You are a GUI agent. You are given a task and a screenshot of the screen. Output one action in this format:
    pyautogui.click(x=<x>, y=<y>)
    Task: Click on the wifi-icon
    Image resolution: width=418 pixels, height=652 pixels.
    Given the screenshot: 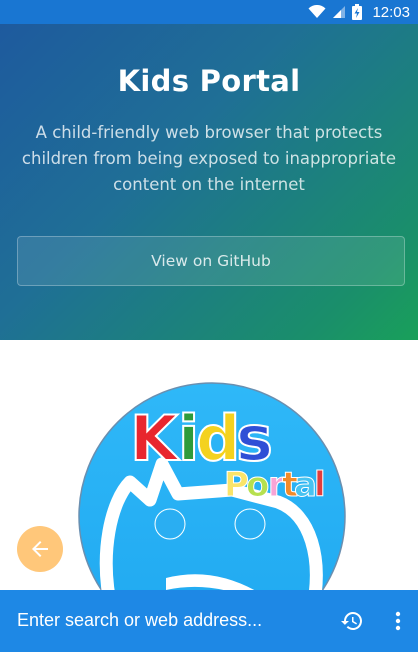 What is the action you would take?
    pyautogui.click(x=317, y=11)
    